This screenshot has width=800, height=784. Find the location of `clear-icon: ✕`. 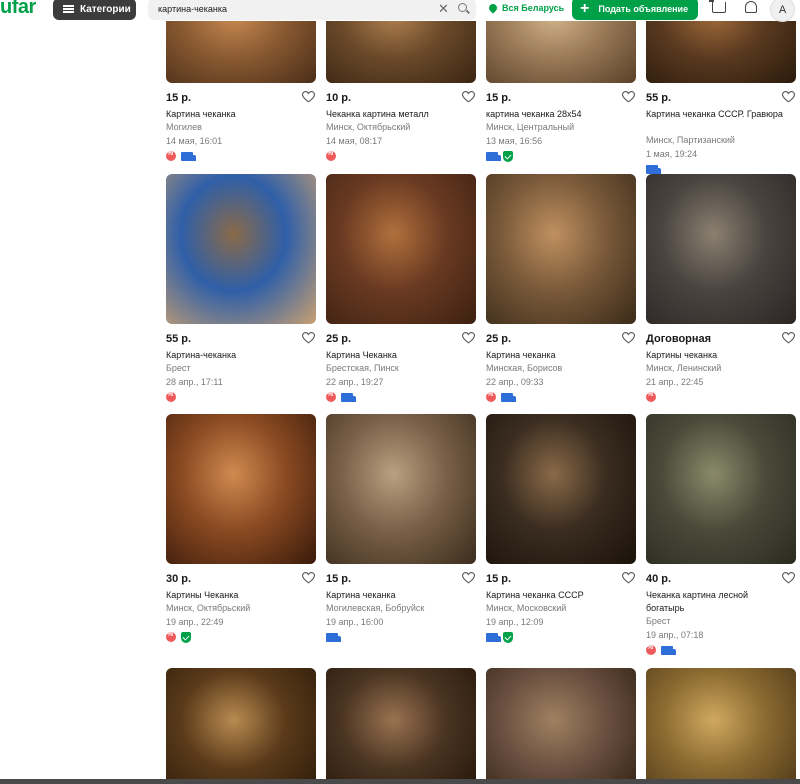

clear-icon: ✕ is located at coordinates (443, 9).